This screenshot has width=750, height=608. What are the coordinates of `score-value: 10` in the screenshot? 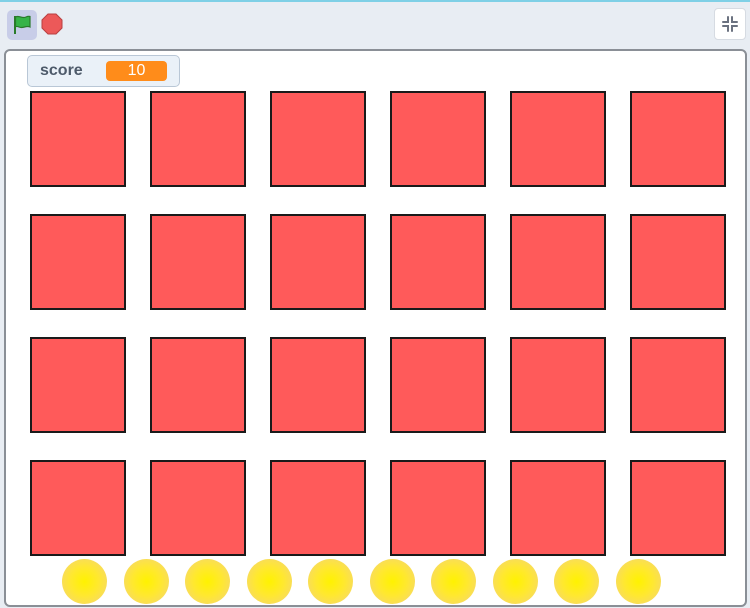 It's located at (136, 71).